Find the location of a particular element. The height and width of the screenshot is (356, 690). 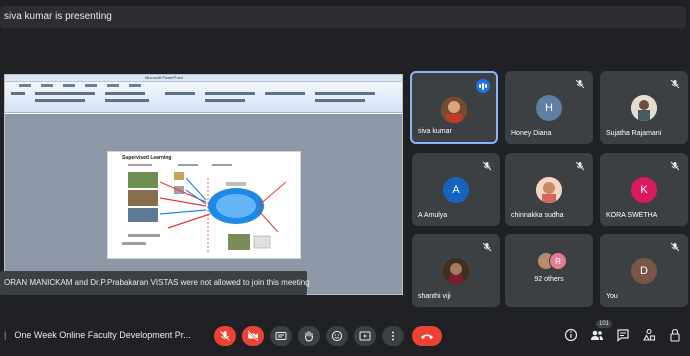

avatar: A is located at coordinates (456, 190).